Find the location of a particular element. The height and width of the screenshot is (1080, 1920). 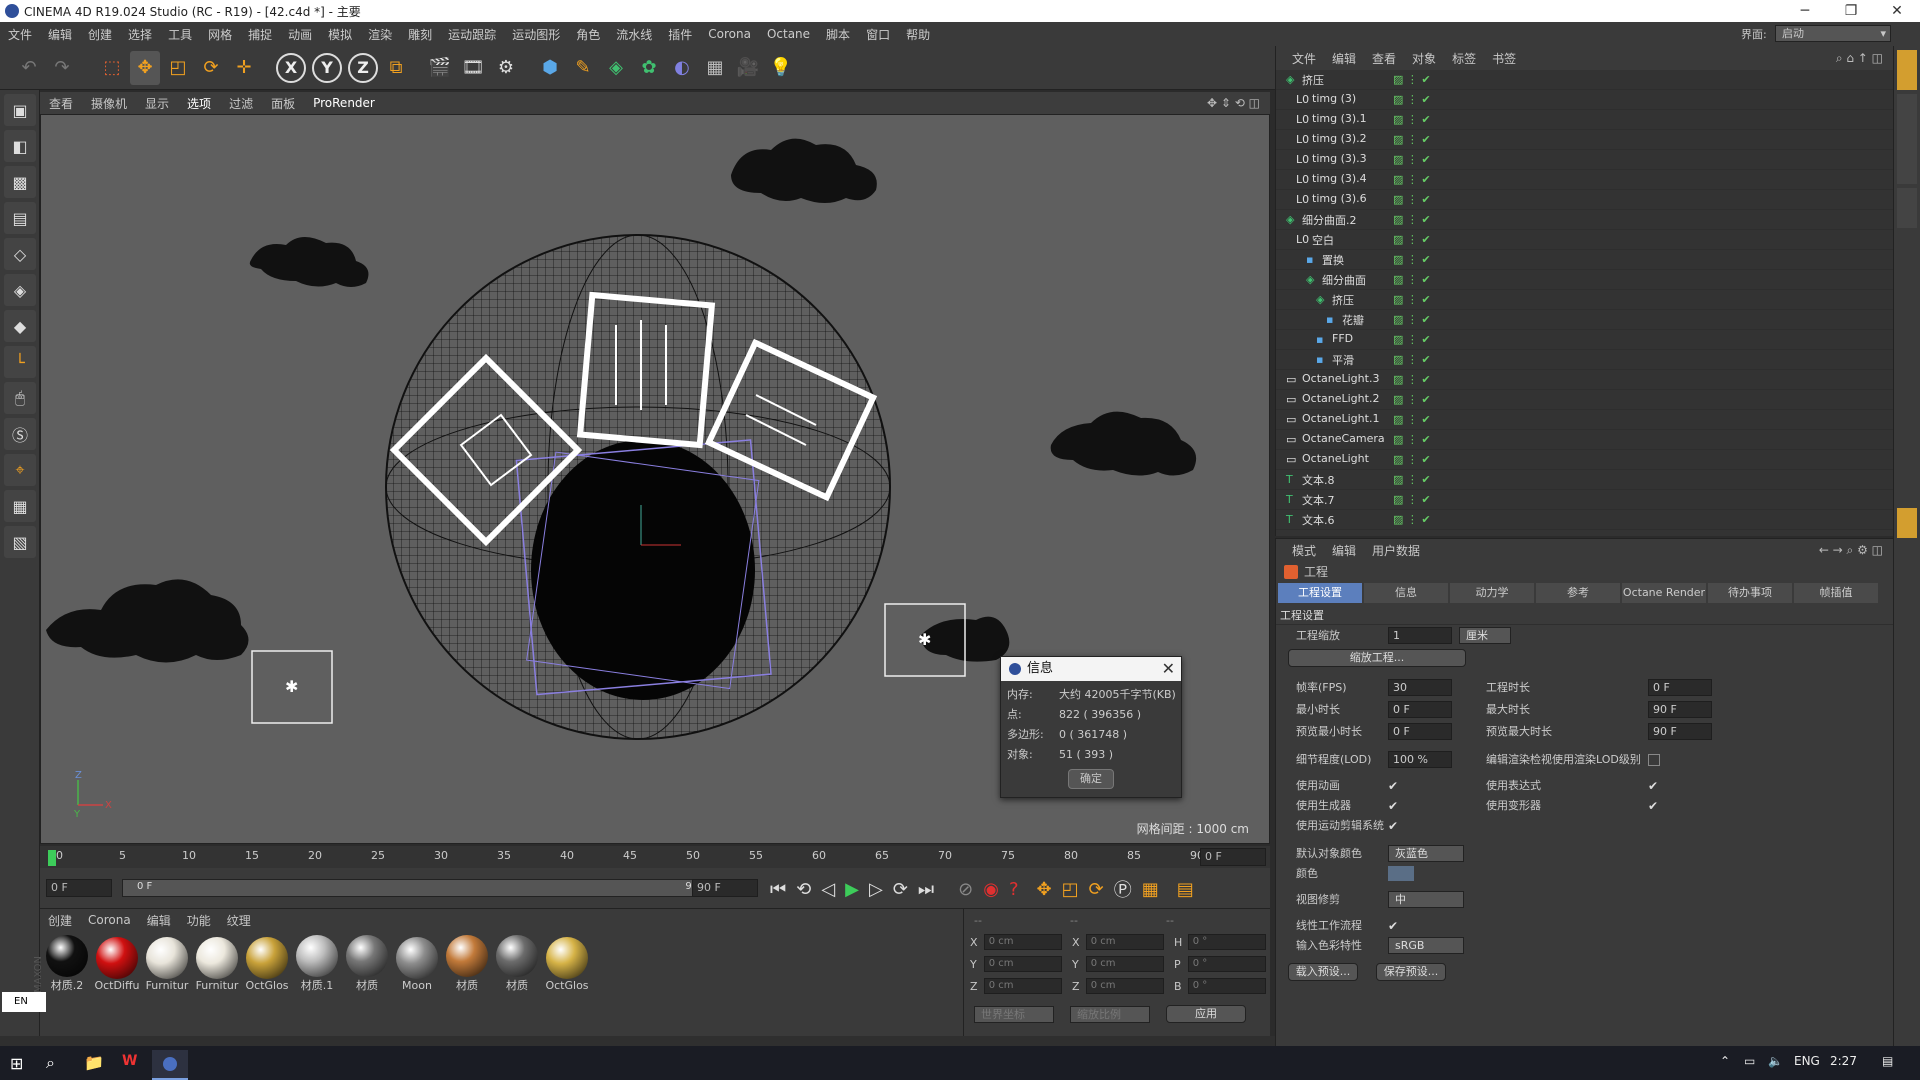

viewport-menu-item: 选项 is located at coordinates (199, 103).